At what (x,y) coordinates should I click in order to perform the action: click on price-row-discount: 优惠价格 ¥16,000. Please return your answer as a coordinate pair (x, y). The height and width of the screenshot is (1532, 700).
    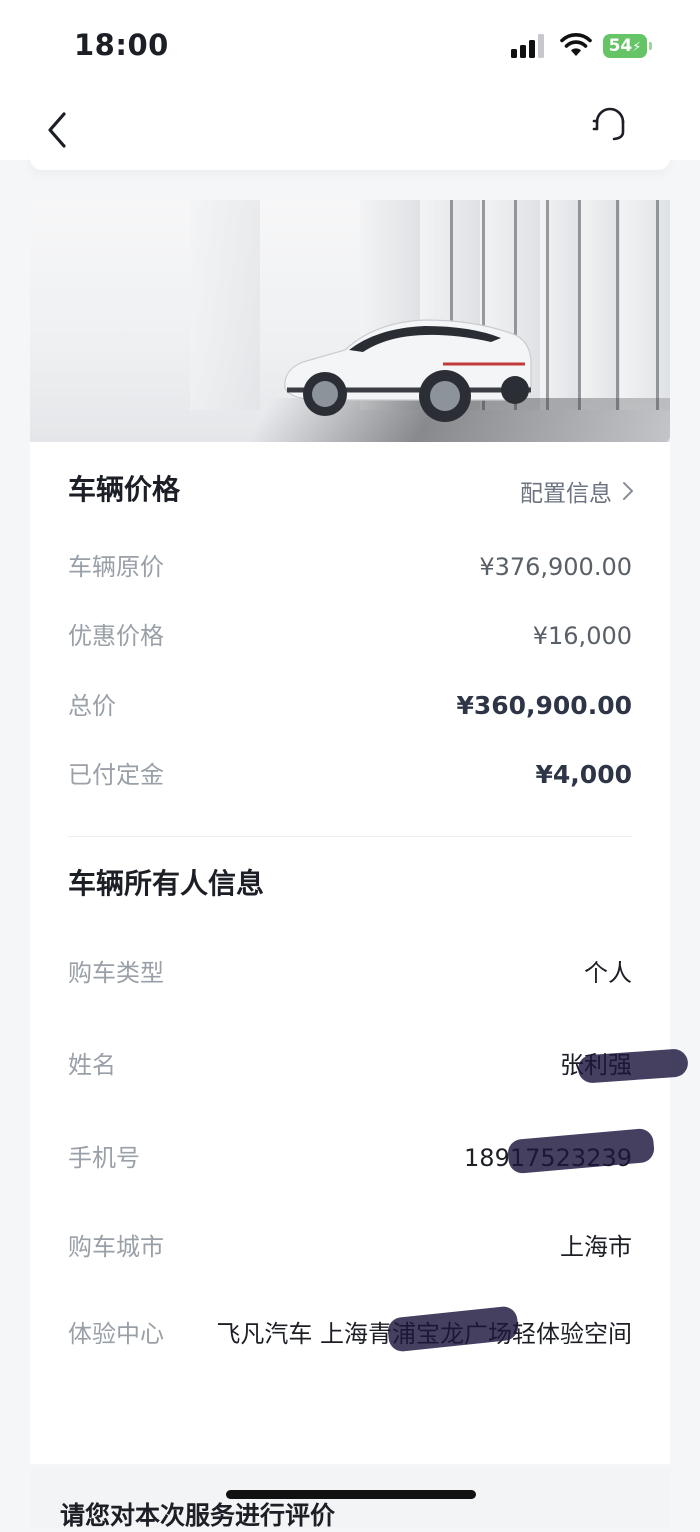
    Looking at the image, I should click on (350, 636).